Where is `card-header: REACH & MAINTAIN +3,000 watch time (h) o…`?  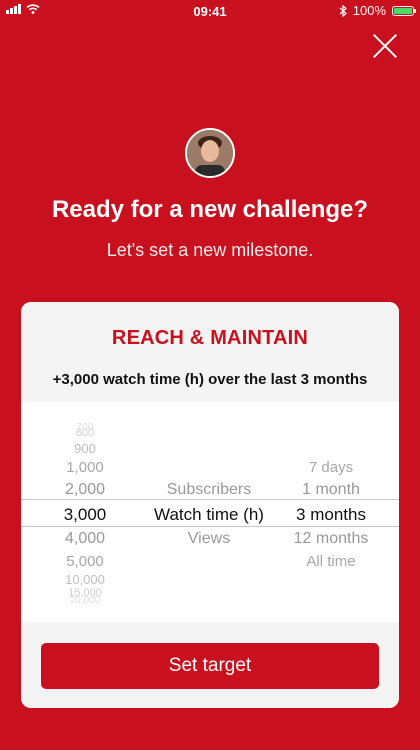
card-header: REACH & MAINTAIN +3,000 watch time (h) o… is located at coordinates (210, 352).